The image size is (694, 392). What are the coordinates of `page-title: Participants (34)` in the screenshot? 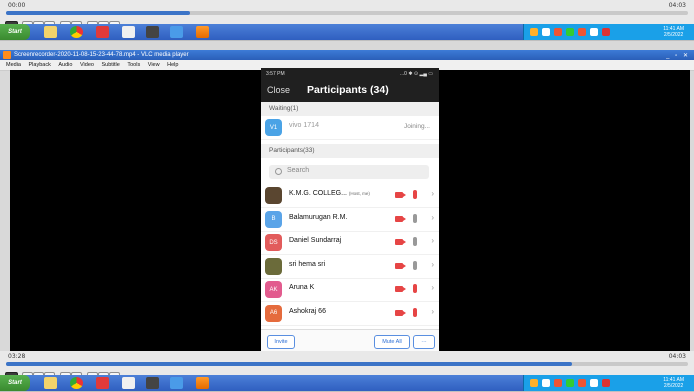 It's located at (348, 90).